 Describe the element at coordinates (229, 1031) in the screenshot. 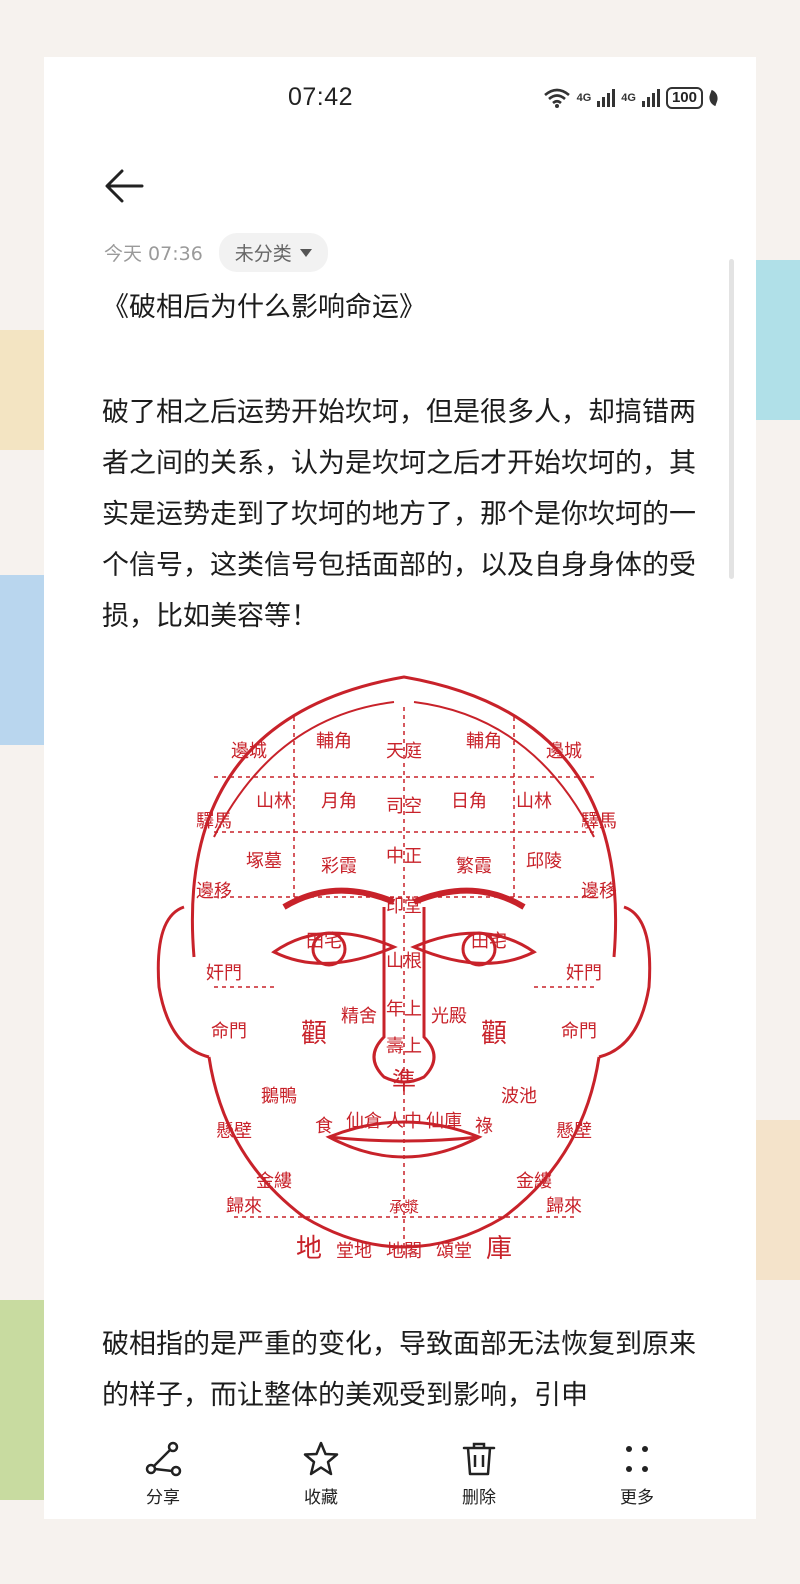

I see `face-label-mingmen-left: 命門` at that location.